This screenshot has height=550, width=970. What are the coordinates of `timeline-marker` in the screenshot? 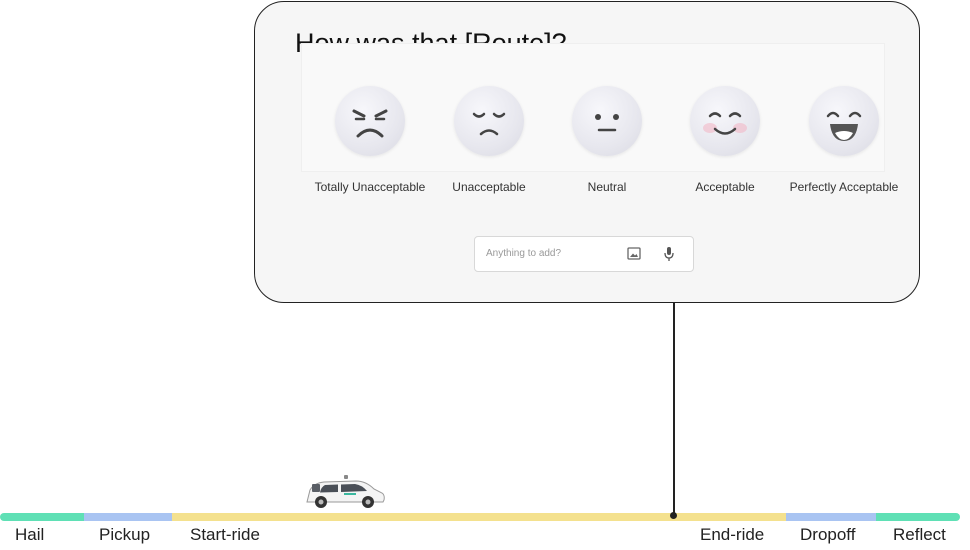 It's located at (673, 515).